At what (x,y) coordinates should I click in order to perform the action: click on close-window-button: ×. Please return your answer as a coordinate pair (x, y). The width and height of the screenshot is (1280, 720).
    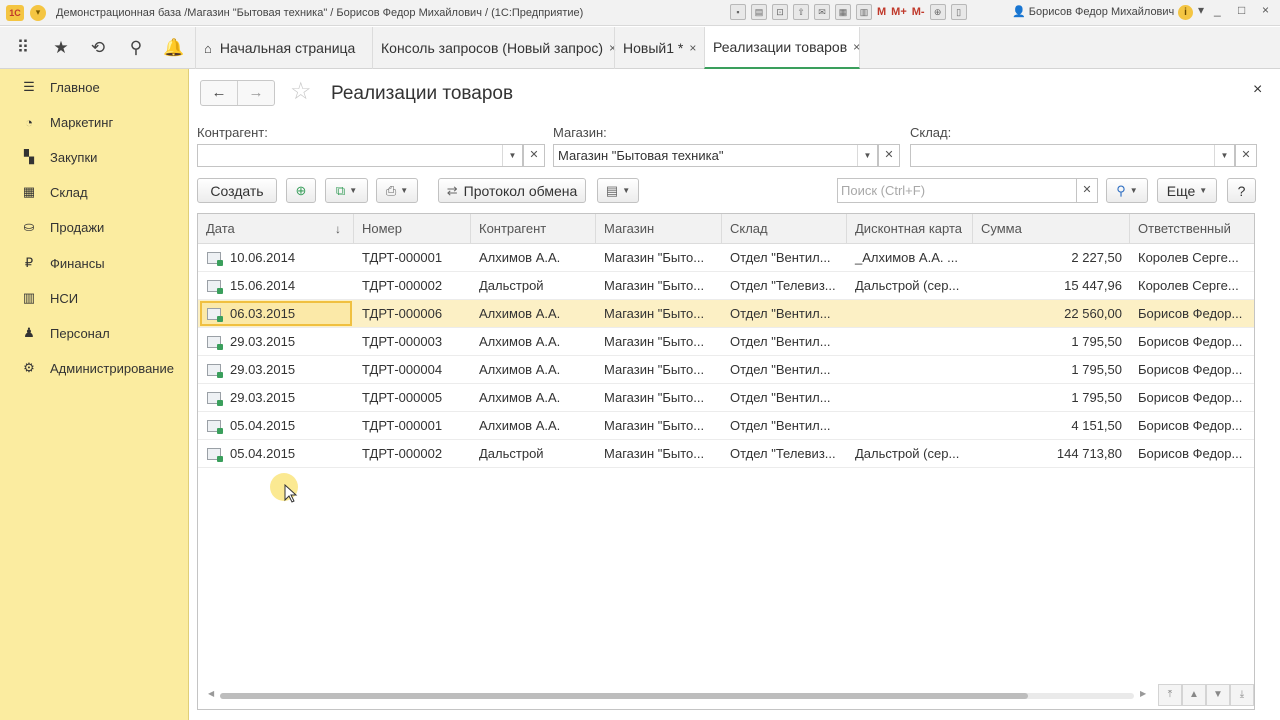
    Looking at the image, I should click on (1265, 10).